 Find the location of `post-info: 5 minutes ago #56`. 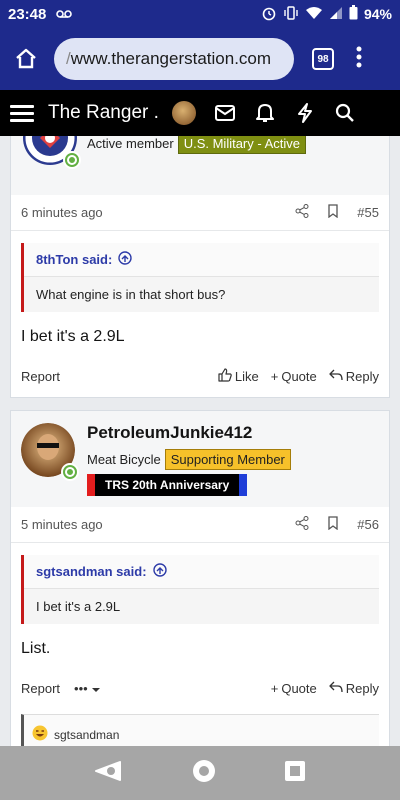

post-info: 5 minutes ago #56 is located at coordinates (200, 525).